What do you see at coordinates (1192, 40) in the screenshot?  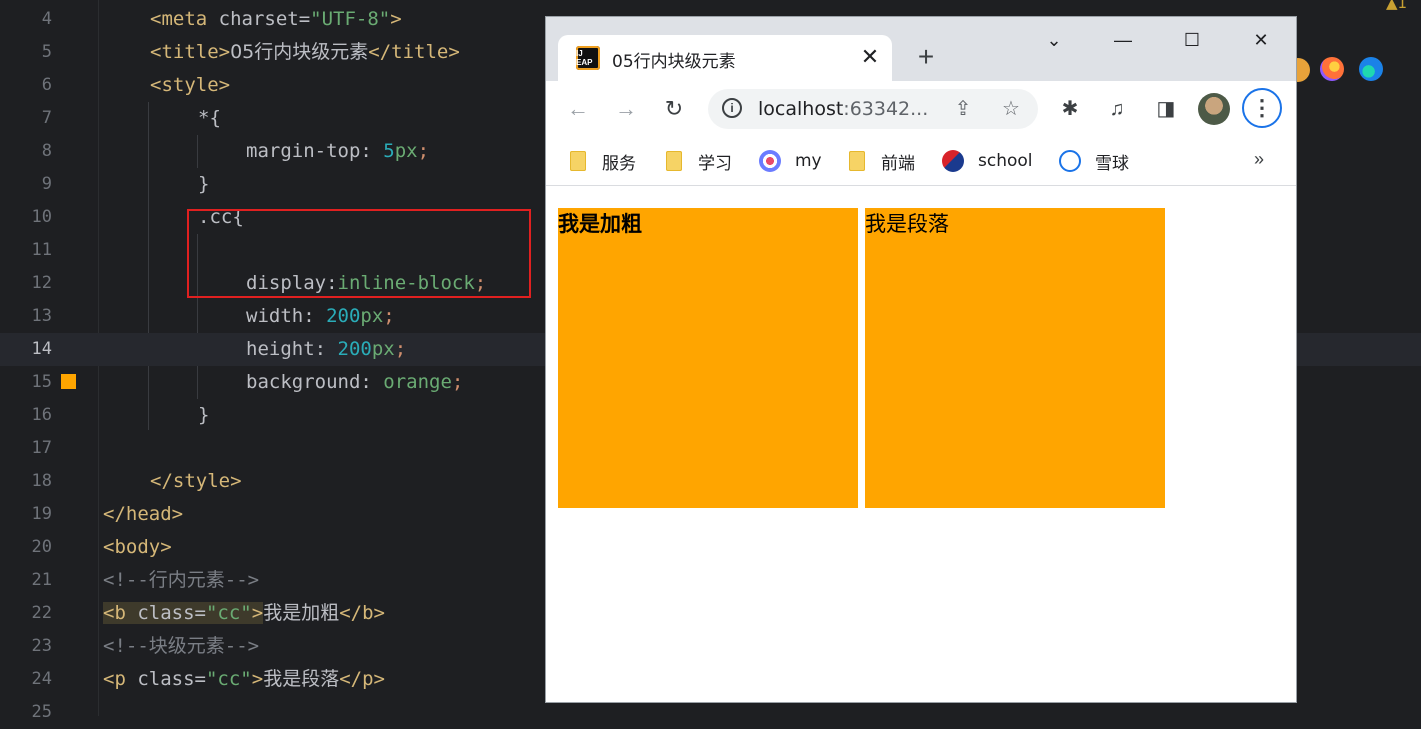 I see `maximize-icon: ☐` at bounding box center [1192, 40].